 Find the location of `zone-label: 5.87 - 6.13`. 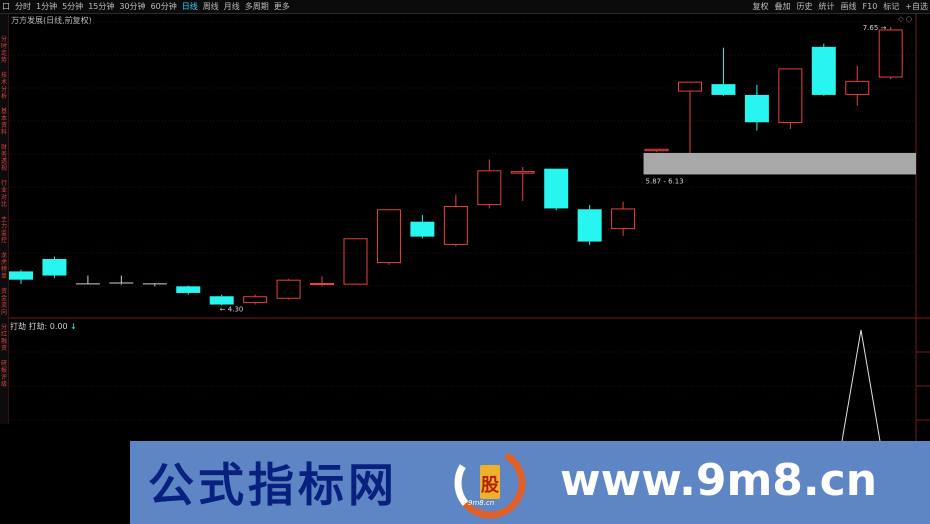

zone-label: 5.87 - 6.13 is located at coordinates (665, 181).